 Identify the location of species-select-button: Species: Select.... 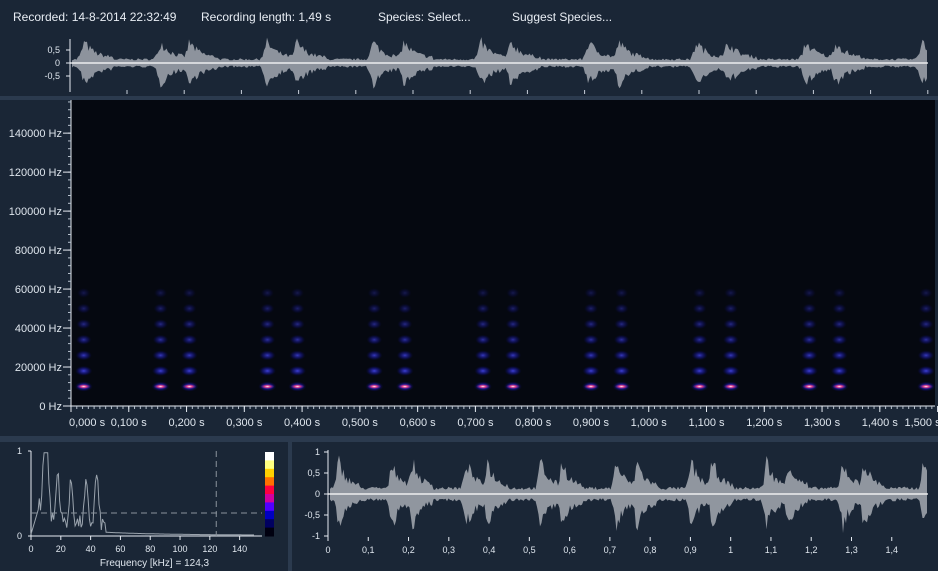
(424, 17).